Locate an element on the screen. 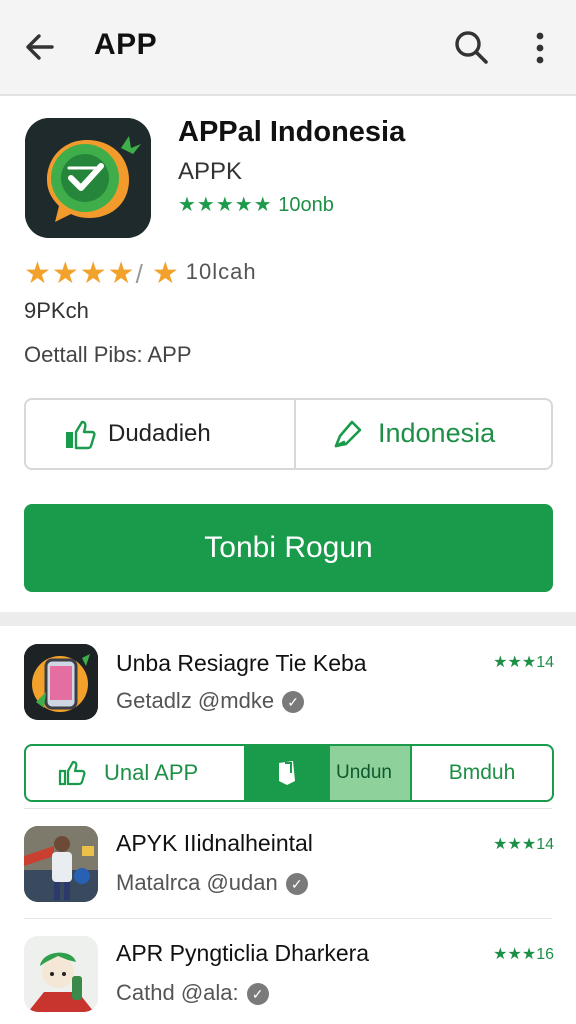  segment-unal-app-label: Unal APP is located at coordinates (151, 772).